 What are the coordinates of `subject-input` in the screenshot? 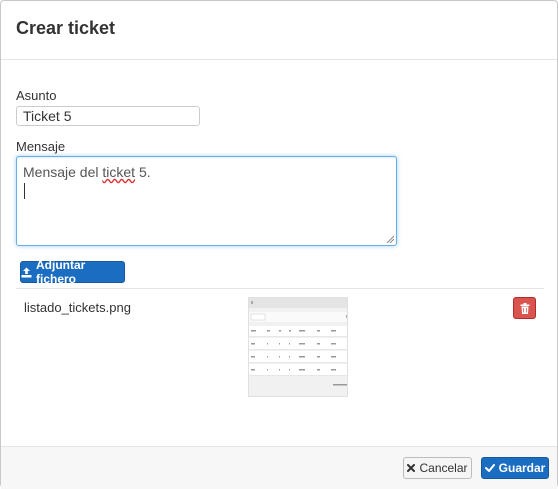 It's located at (108, 116).